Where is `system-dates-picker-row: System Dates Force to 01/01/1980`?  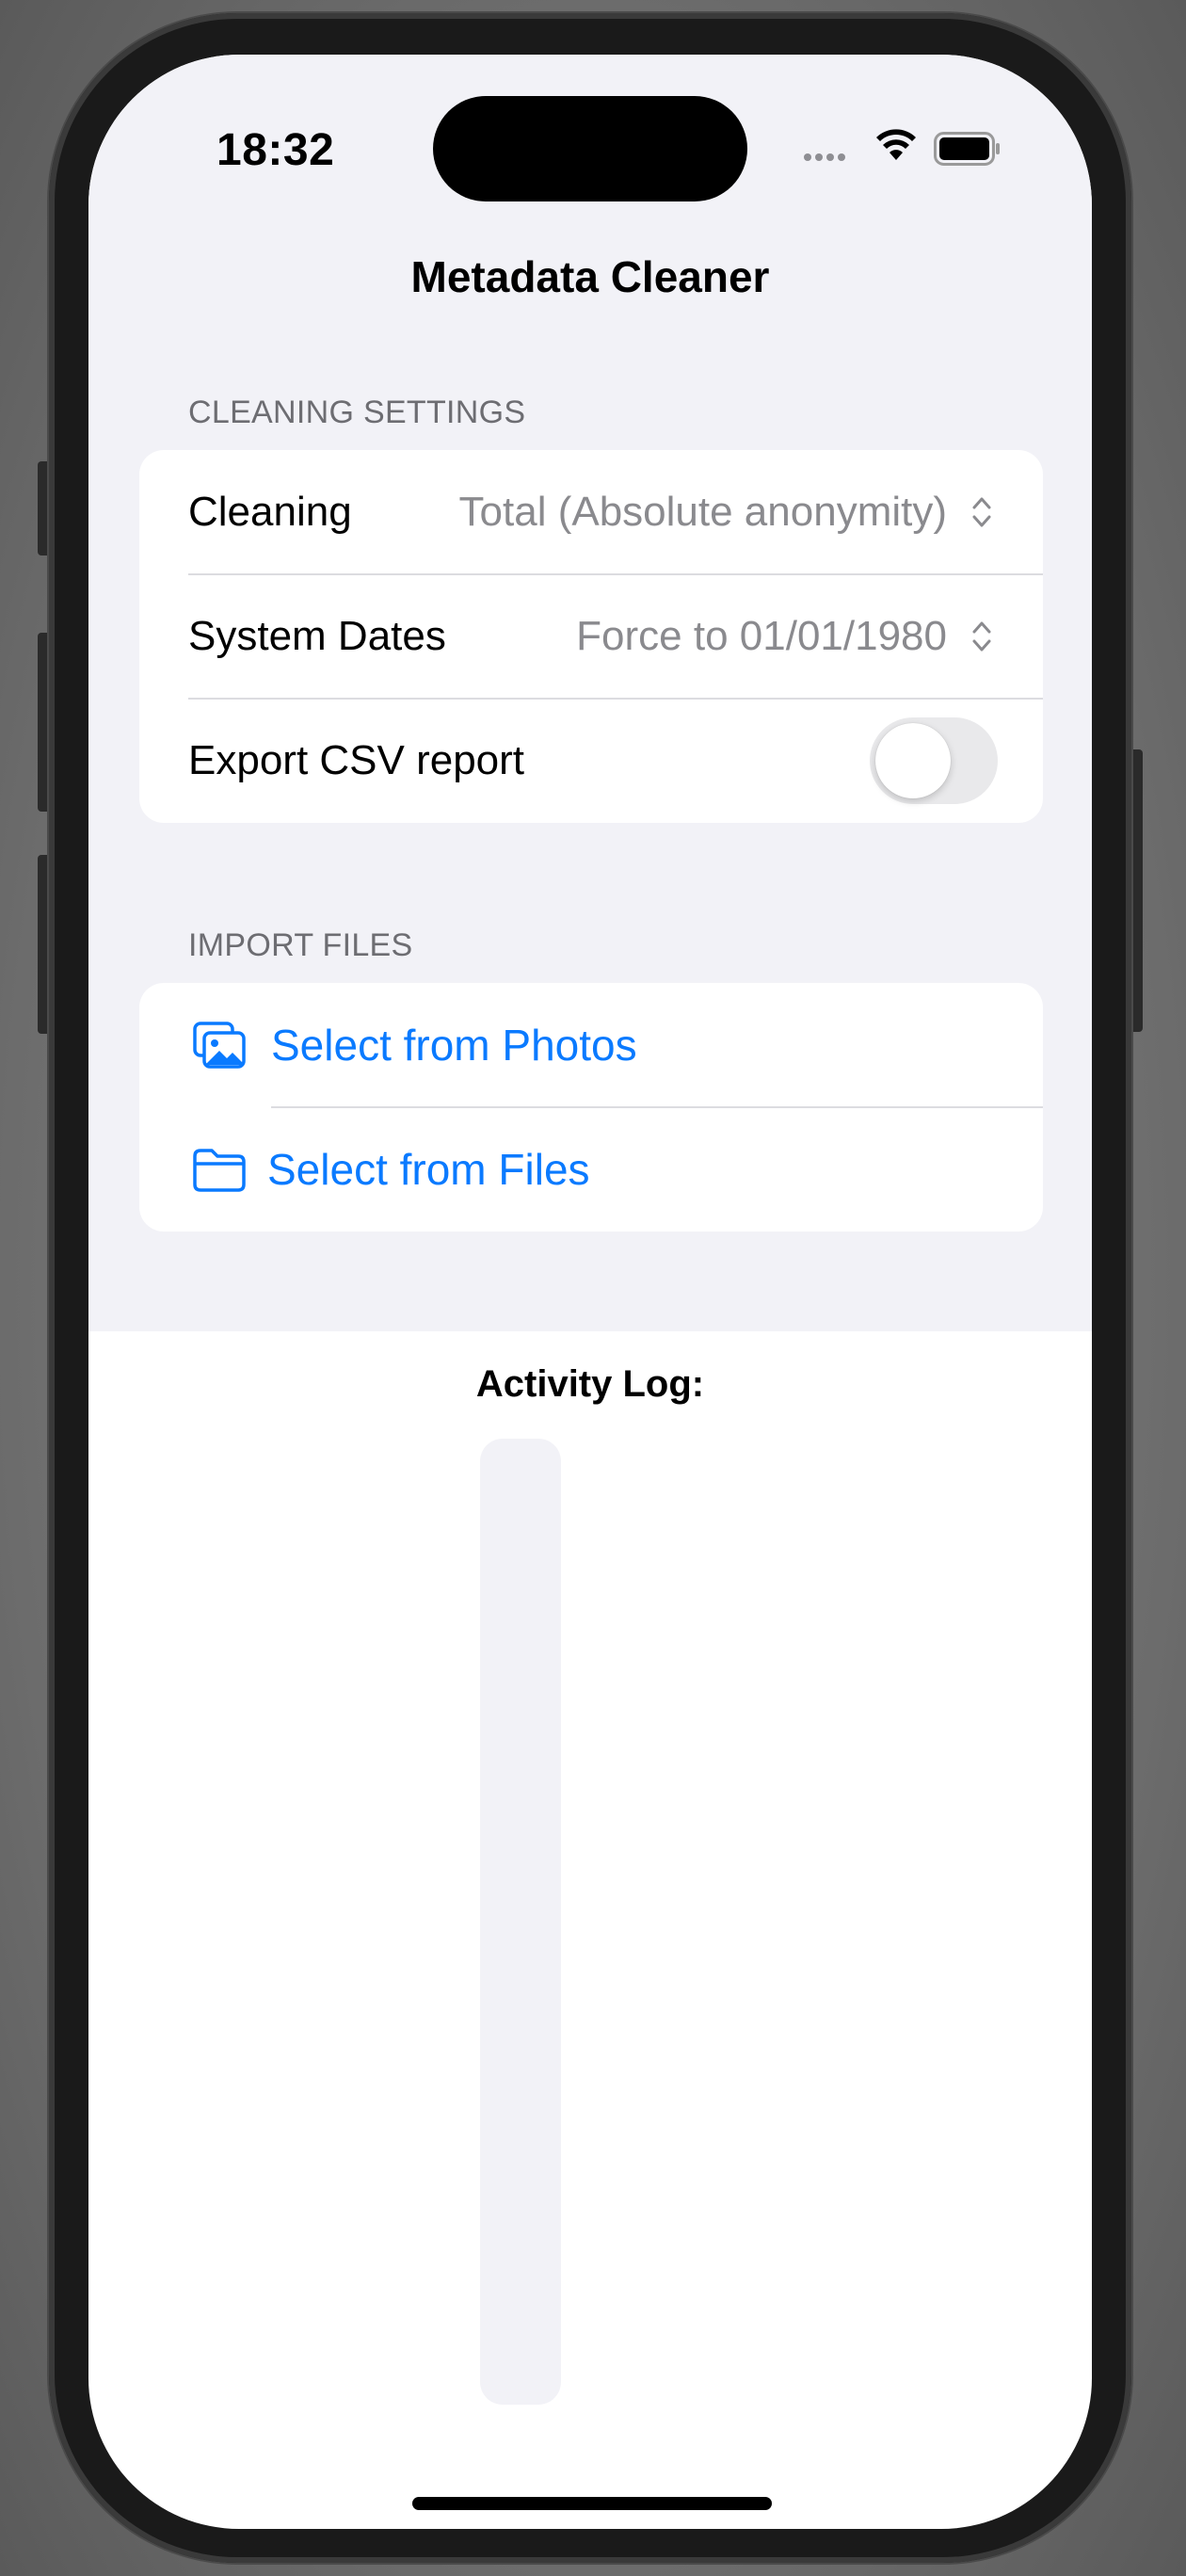
system-dates-picker-row: System Dates Force to 01/01/1980 is located at coordinates (591, 636).